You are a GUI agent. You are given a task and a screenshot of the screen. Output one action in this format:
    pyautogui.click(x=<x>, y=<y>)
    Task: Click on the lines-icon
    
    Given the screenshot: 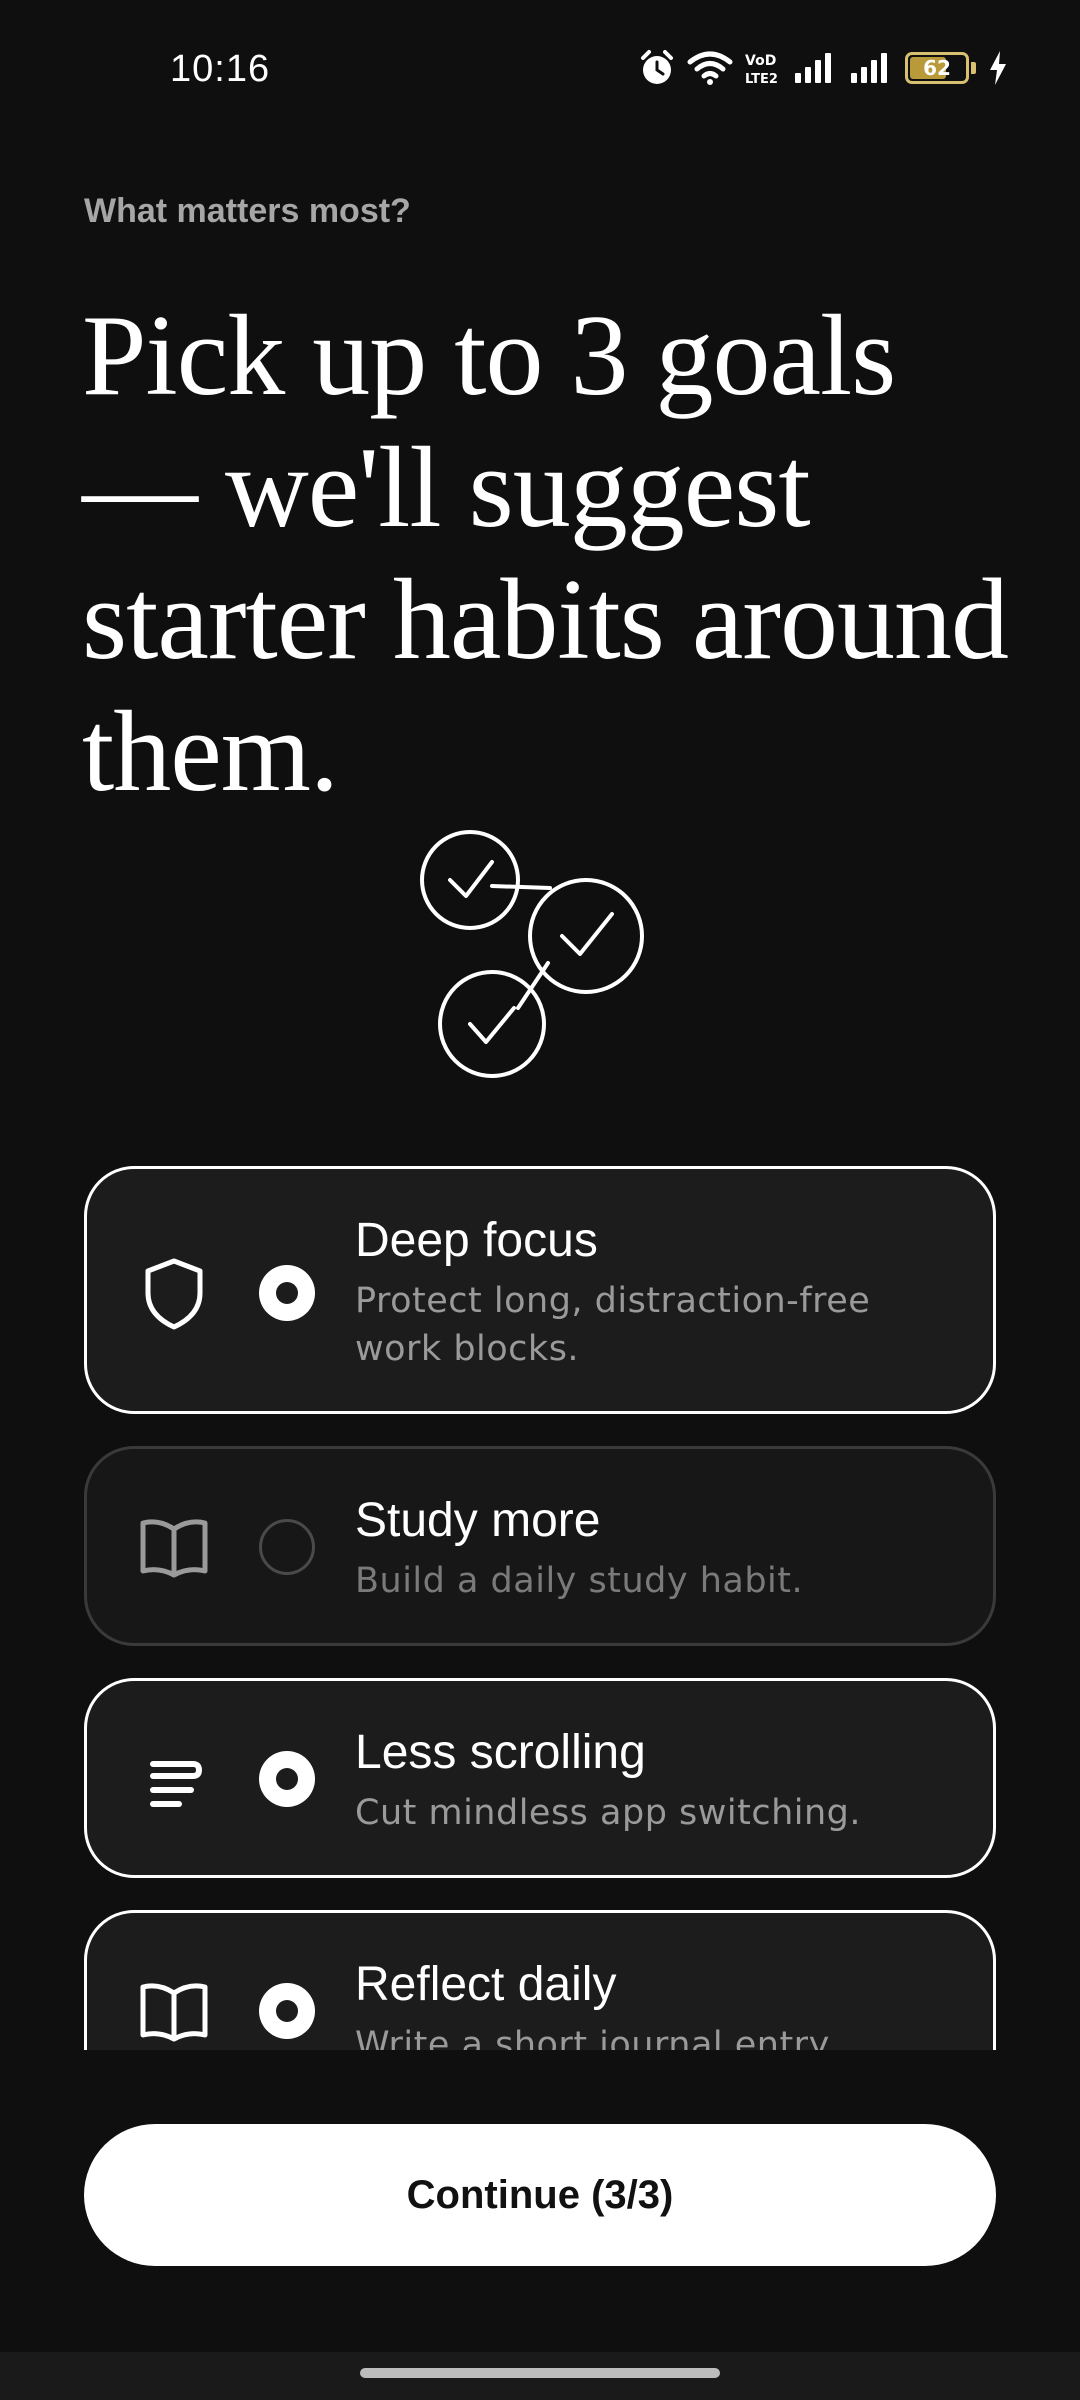 What is the action you would take?
    pyautogui.click(x=174, y=1782)
    